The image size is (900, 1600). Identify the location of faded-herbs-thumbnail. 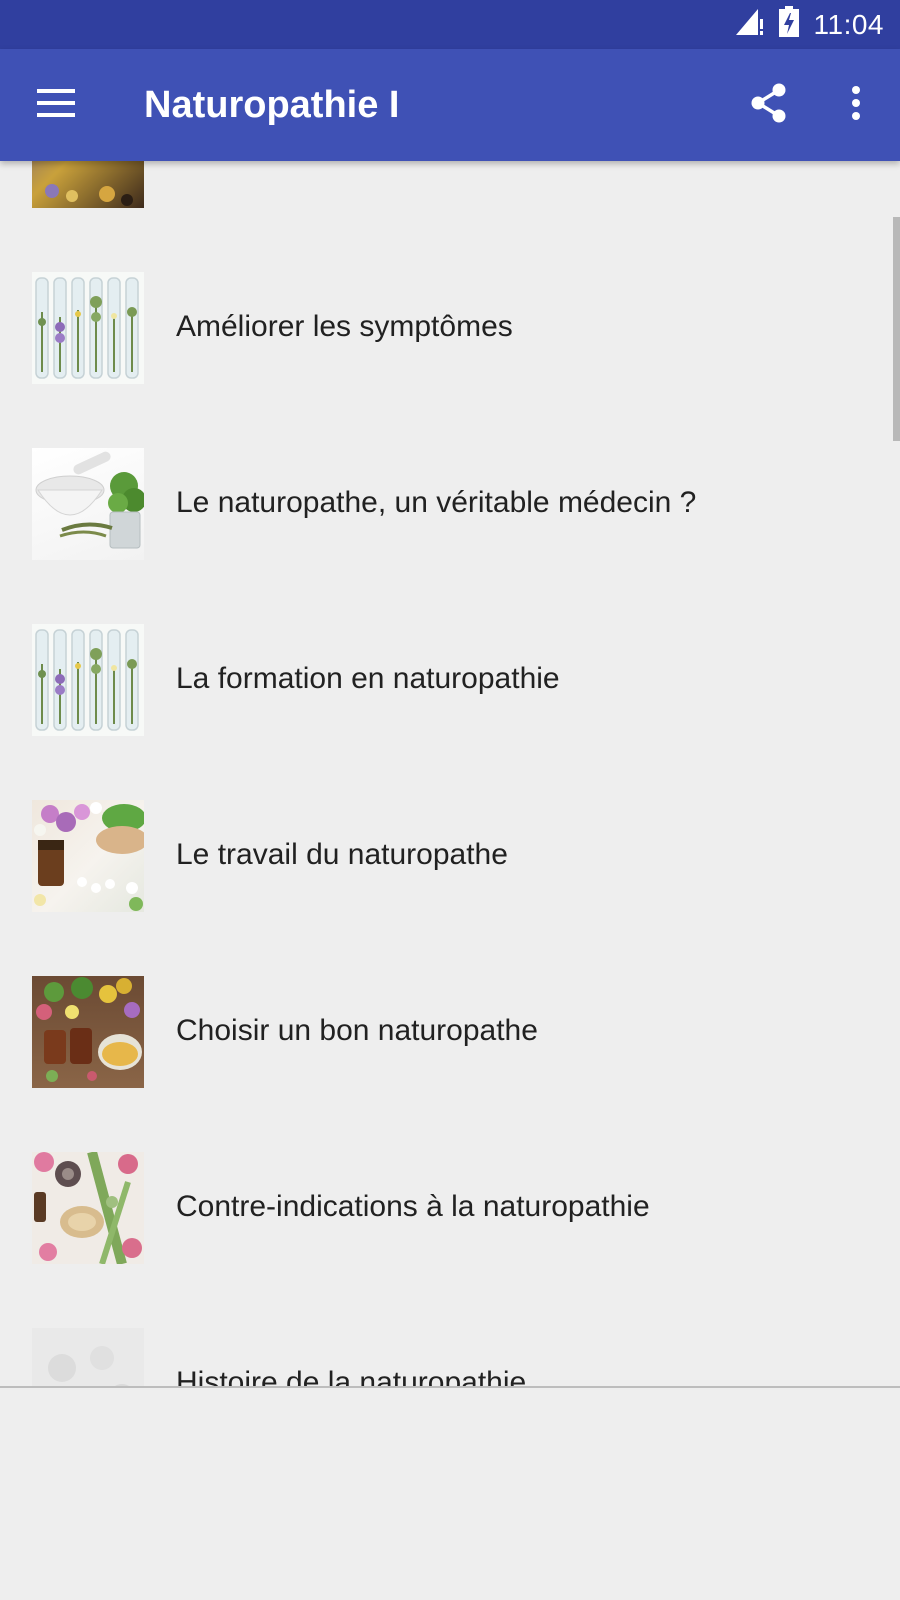
(88, 1357).